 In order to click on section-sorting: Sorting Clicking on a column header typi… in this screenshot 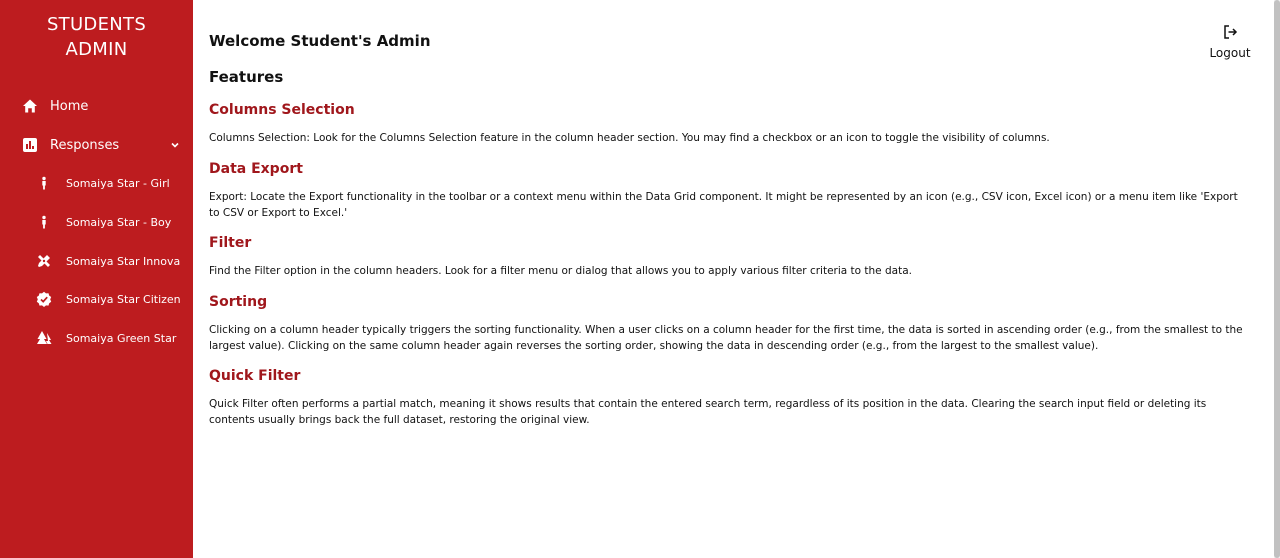, I will do `click(729, 324)`.